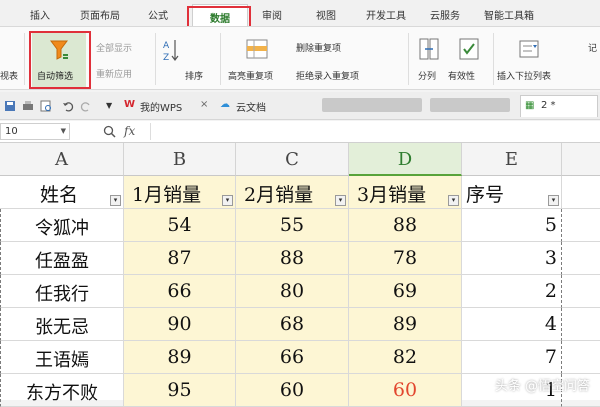 Image resolution: width=600 pixels, height=407 pixels. What do you see at coordinates (461, 75) in the screenshot?
I see `validity-button: 有效性` at bounding box center [461, 75].